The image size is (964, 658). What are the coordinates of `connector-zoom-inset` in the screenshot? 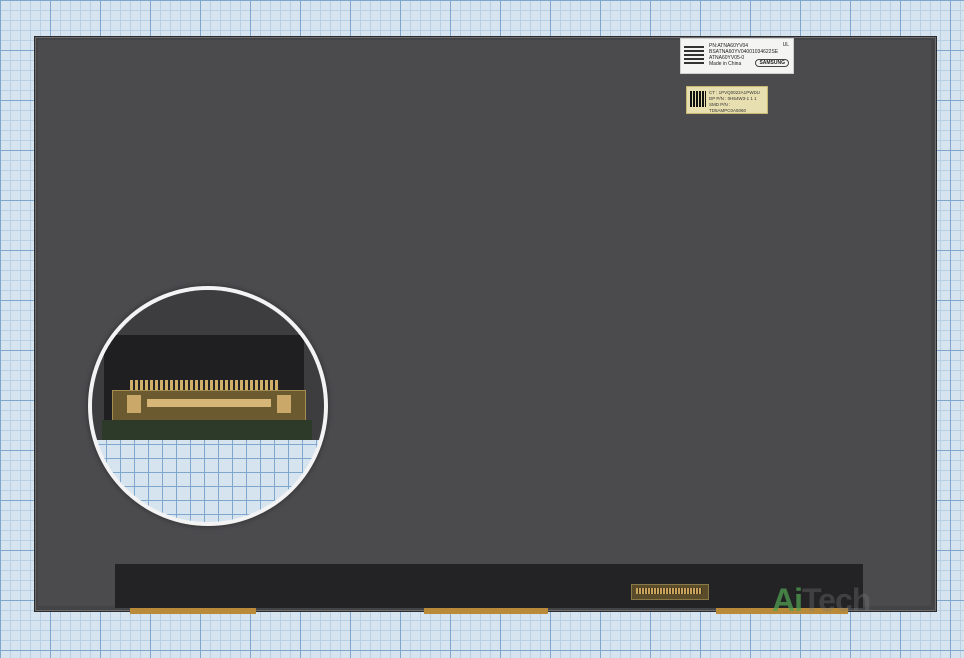 It's located at (208, 406).